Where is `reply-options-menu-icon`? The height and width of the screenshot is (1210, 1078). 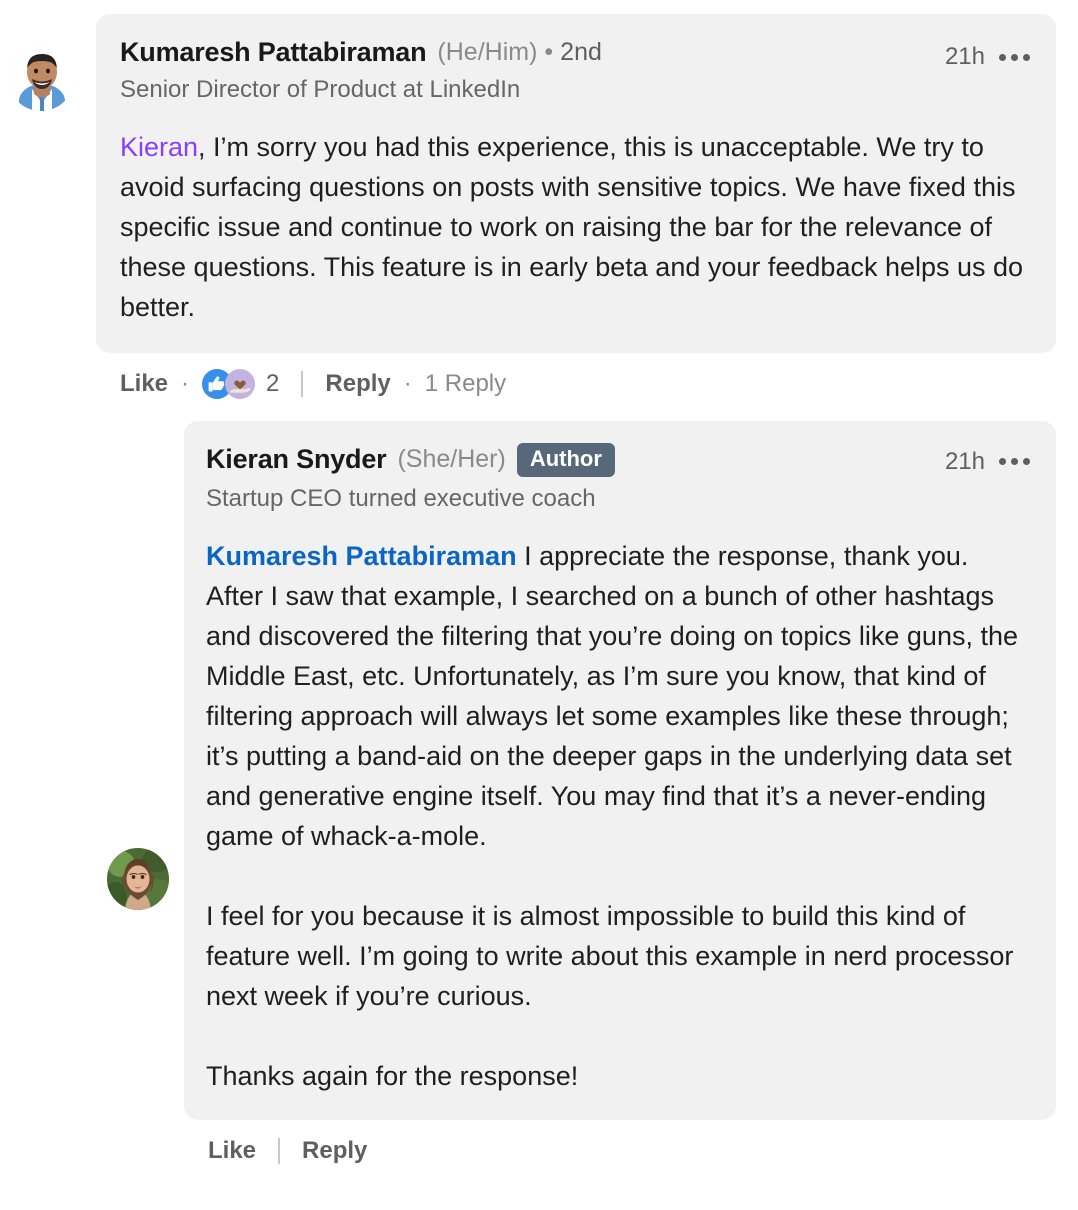 reply-options-menu-icon is located at coordinates (1014, 462).